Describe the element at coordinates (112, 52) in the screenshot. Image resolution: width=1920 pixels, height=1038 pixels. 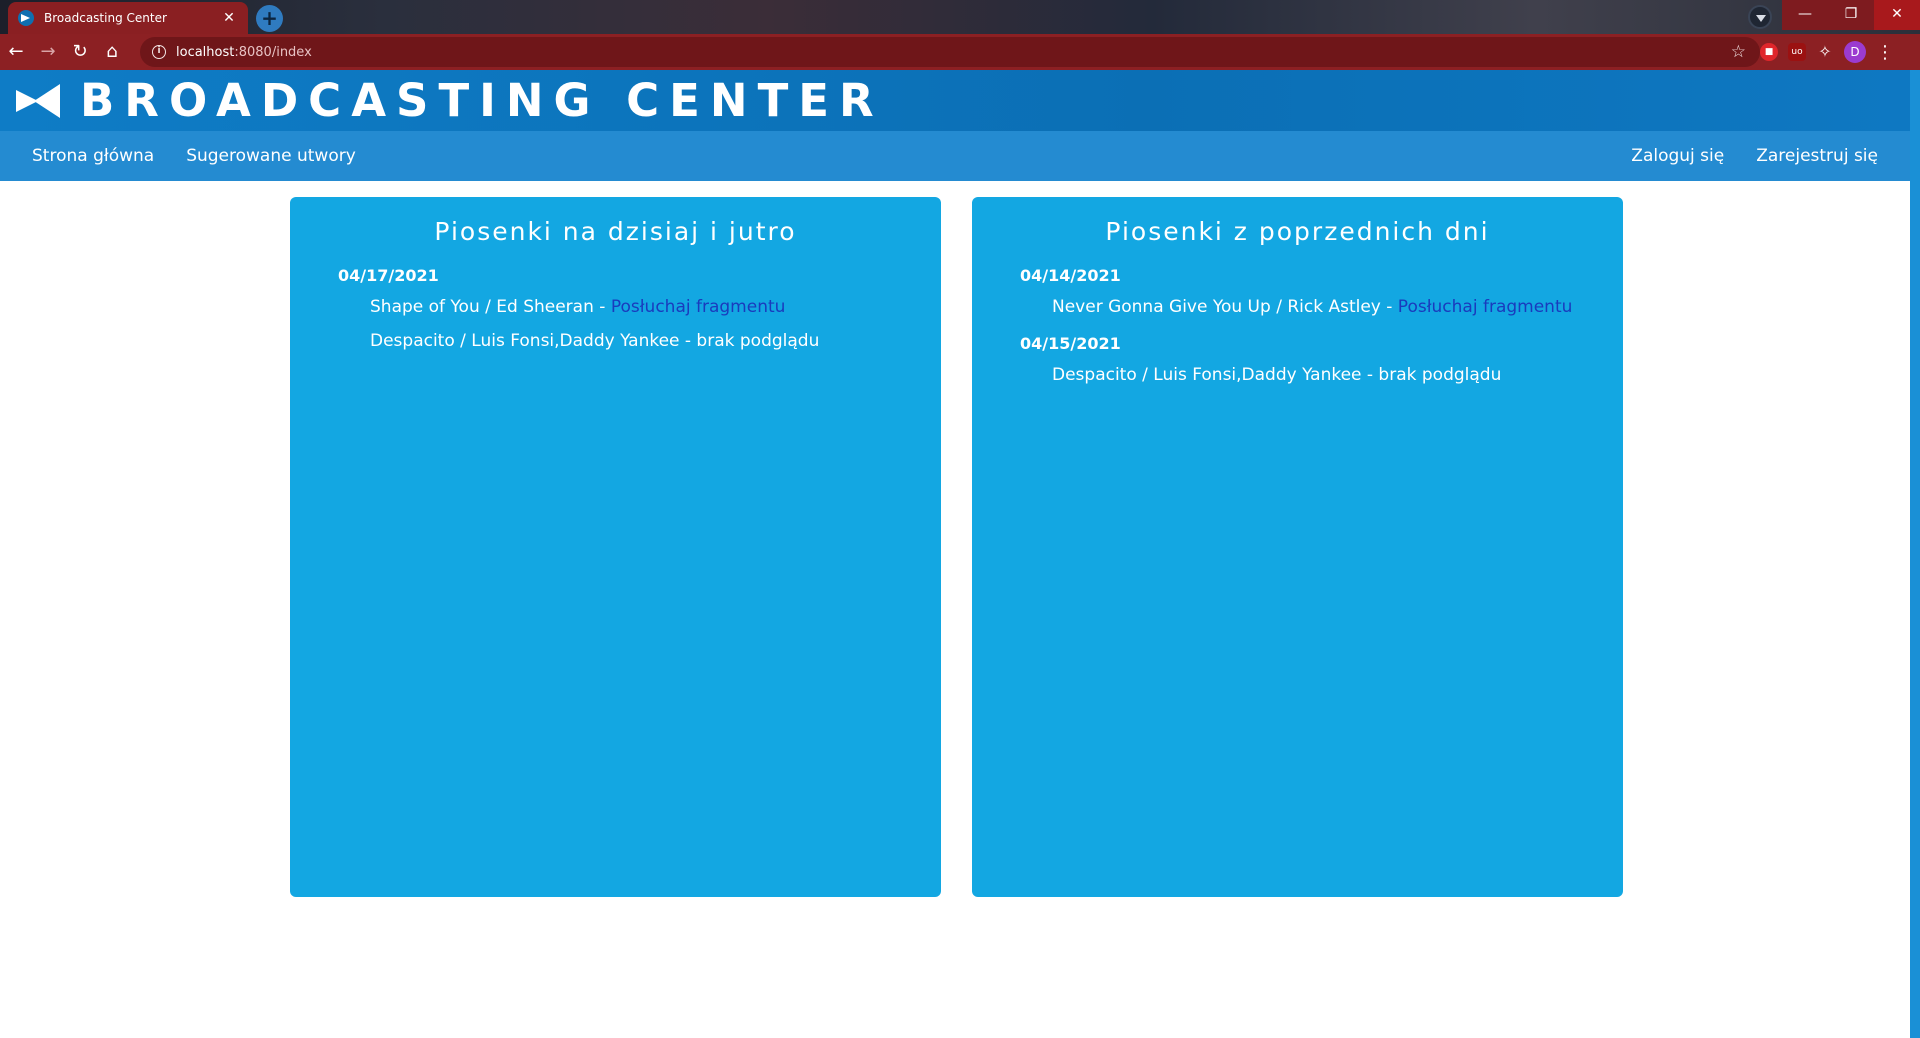
I see `home-icon: ⌂` at that location.